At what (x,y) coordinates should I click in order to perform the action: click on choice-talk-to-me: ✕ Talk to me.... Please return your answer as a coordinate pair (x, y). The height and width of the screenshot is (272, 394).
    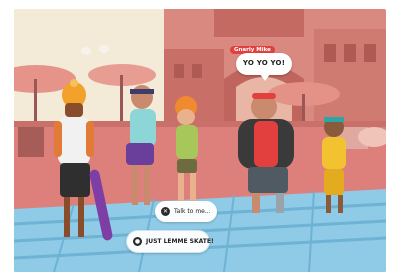
    Looking at the image, I should click on (186, 211).